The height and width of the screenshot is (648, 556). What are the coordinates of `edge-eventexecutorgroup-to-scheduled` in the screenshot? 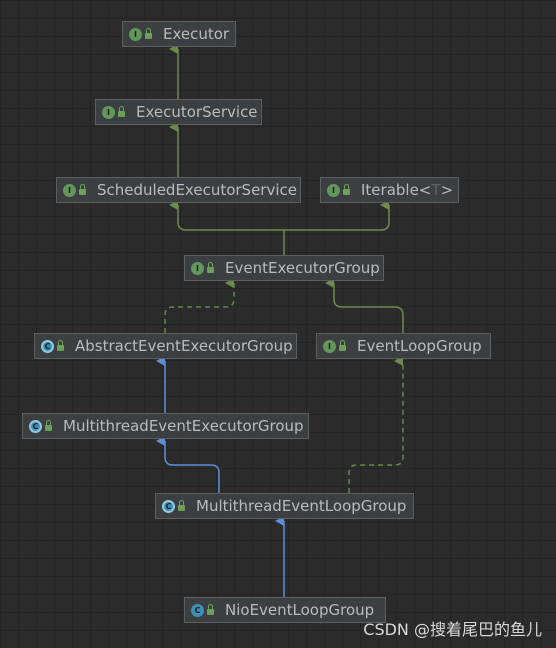 It's located at (227, 227).